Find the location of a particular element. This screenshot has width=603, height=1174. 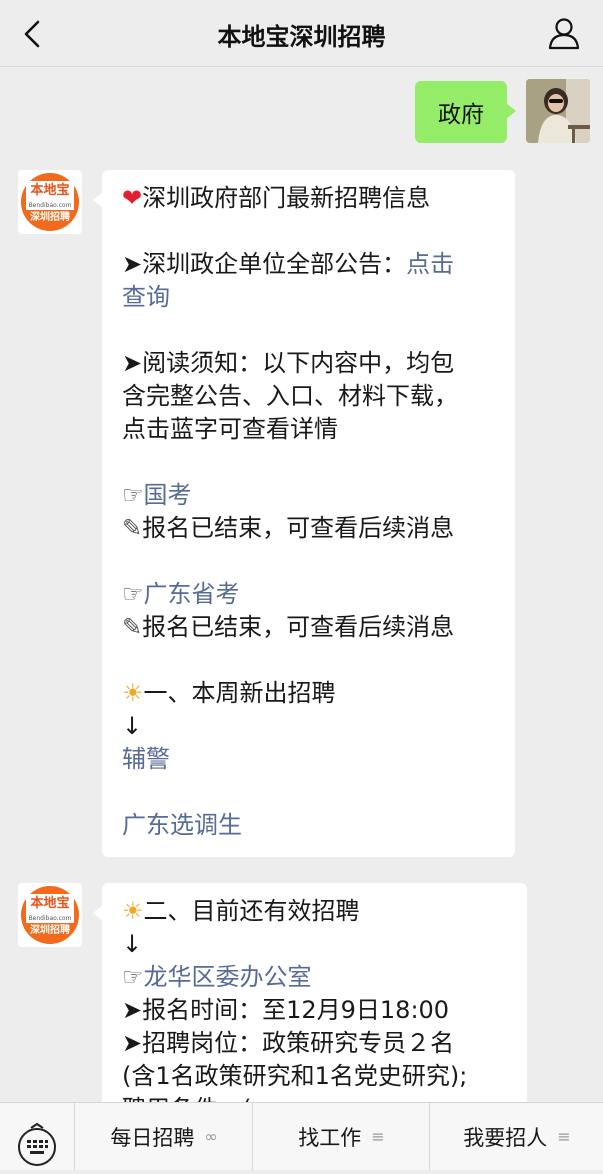

chat-title: 本地宝深圳招聘 is located at coordinates (301, 37).